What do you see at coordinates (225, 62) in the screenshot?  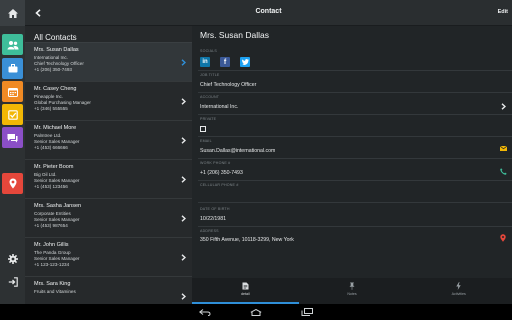 I see `facebook-icon: f` at bounding box center [225, 62].